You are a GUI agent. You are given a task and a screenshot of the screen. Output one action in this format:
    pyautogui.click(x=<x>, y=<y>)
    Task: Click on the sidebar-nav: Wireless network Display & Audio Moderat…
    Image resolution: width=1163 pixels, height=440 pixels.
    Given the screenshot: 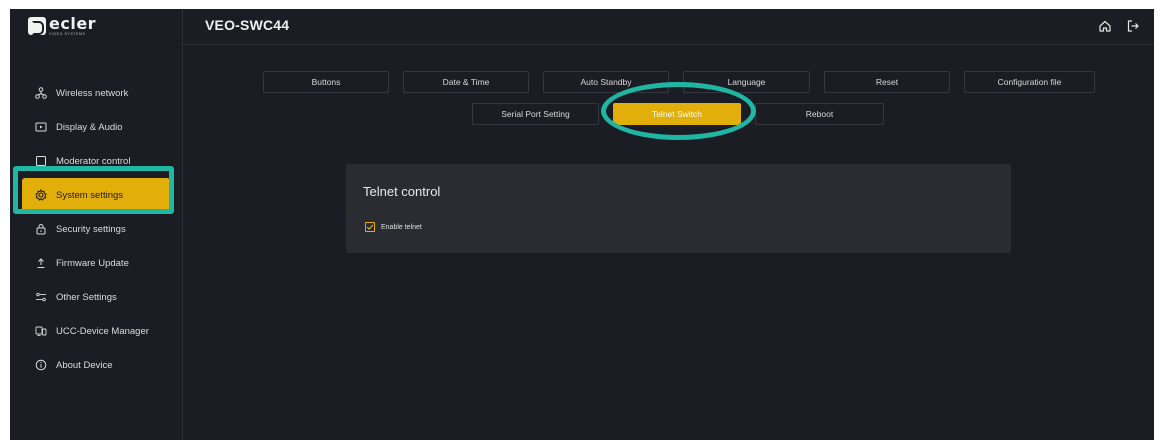 What is the action you would take?
    pyautogui.click(x=96, y=229)
    